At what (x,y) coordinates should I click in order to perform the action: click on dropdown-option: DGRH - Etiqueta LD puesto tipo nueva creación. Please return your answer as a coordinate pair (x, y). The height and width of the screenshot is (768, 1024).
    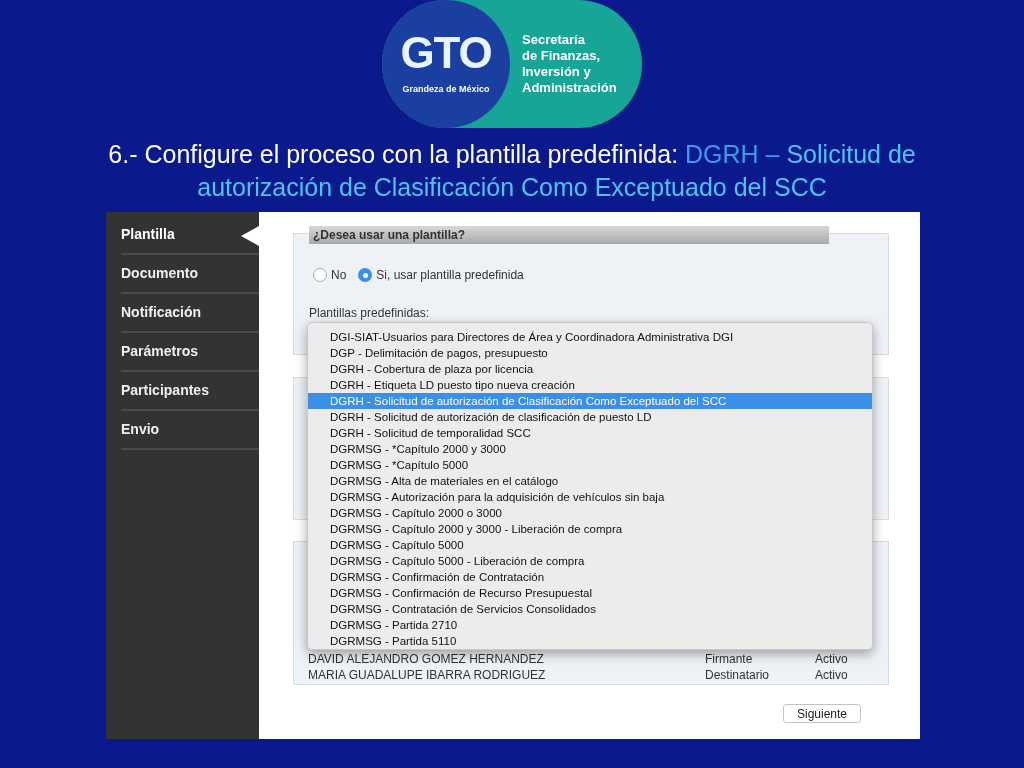
    Looking at the image, I should click on (590, 385).